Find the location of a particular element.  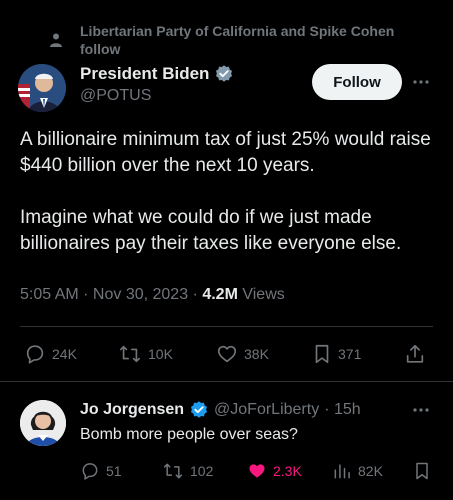

reply-time: · 15h is located at coordinates (342, 410).